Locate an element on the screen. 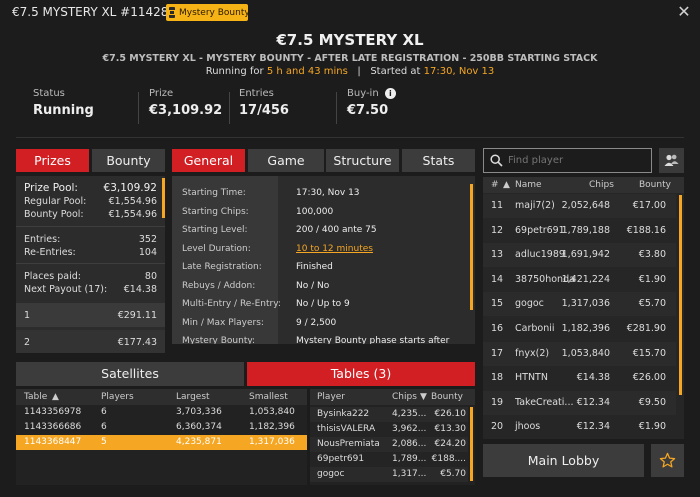 The height and width of the screenshot is (497, 700). table-player-row: NousPremiata 2,086... €24.20 is located at coordinates (389, 444).